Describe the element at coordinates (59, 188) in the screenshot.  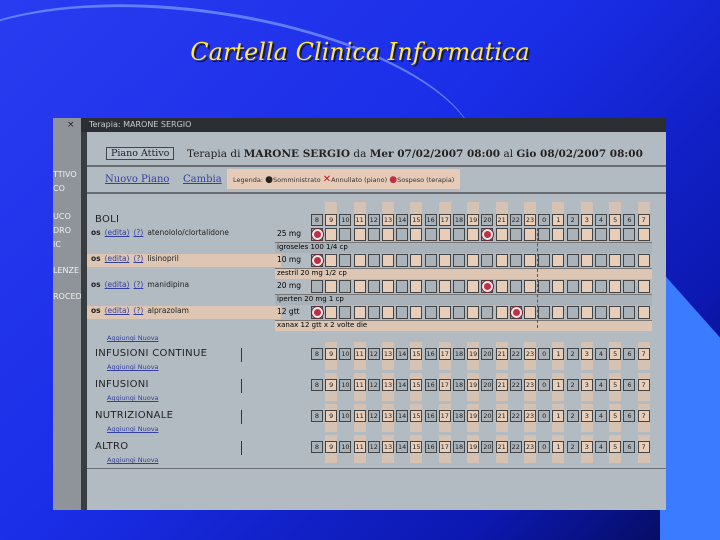
I see `sidebar-item: CO` at that location.